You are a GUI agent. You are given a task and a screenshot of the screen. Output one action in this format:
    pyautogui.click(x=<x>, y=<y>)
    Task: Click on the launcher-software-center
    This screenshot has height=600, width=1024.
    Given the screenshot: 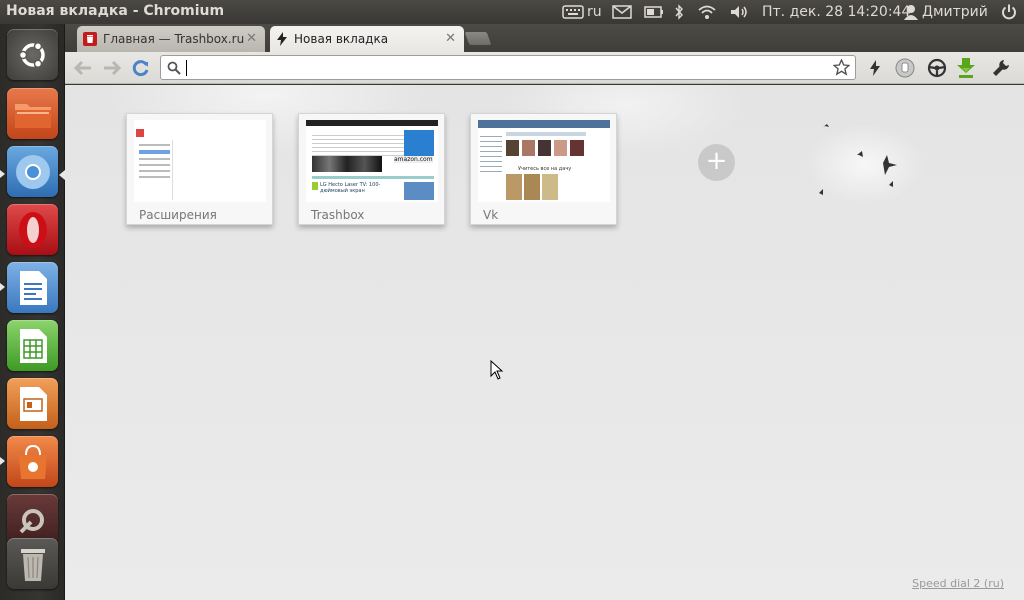 What is the action you would take?
    pyautogui.click(x=32, y=461)
    